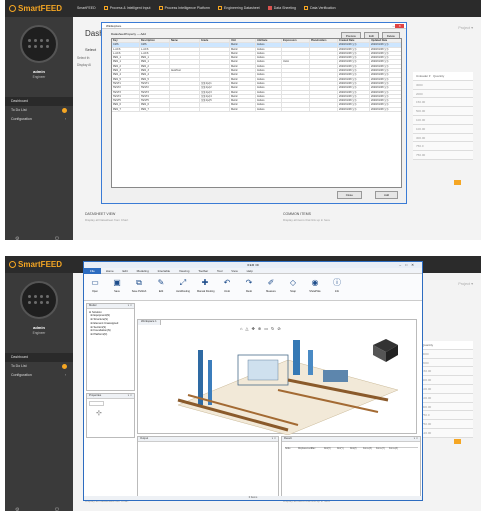 Image resolution: width=486 pixels, height=511 pixels. What do you see at coordinates (307, 220) in the screenshot?
I see `section-note-common: Display all items that link up in here` at bounding box center [307, 220].